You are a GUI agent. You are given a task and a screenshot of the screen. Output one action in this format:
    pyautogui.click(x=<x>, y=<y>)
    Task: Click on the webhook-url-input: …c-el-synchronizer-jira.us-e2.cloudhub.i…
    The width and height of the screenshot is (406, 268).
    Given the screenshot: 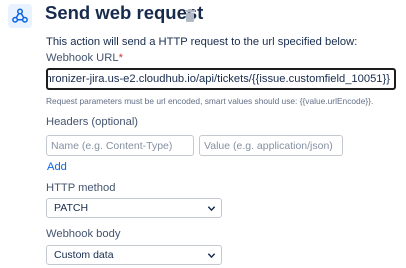 What is the action you would take?
    pyautogui.click(x=221, y=79)
    